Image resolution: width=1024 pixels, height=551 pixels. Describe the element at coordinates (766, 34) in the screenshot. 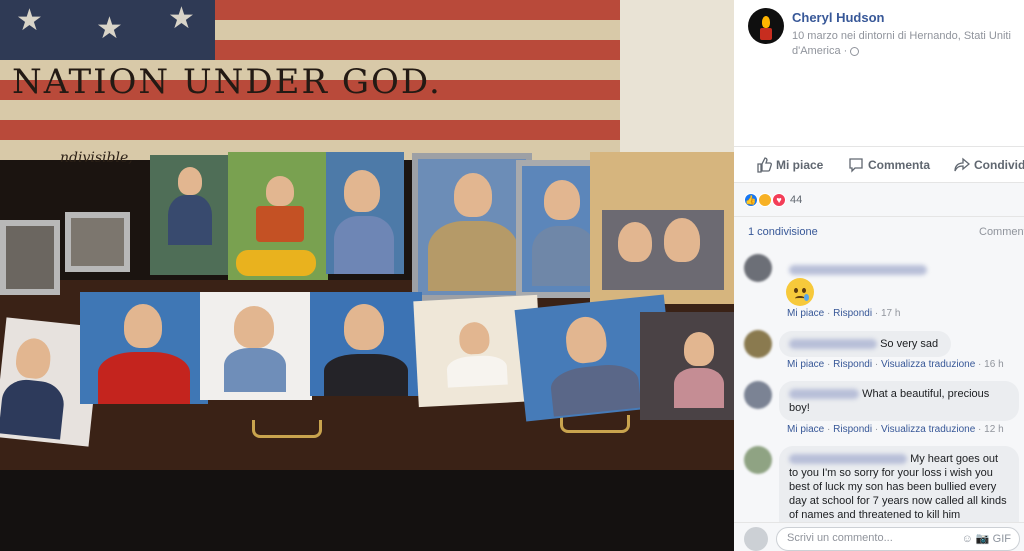

I see `candle-icon` at that location.